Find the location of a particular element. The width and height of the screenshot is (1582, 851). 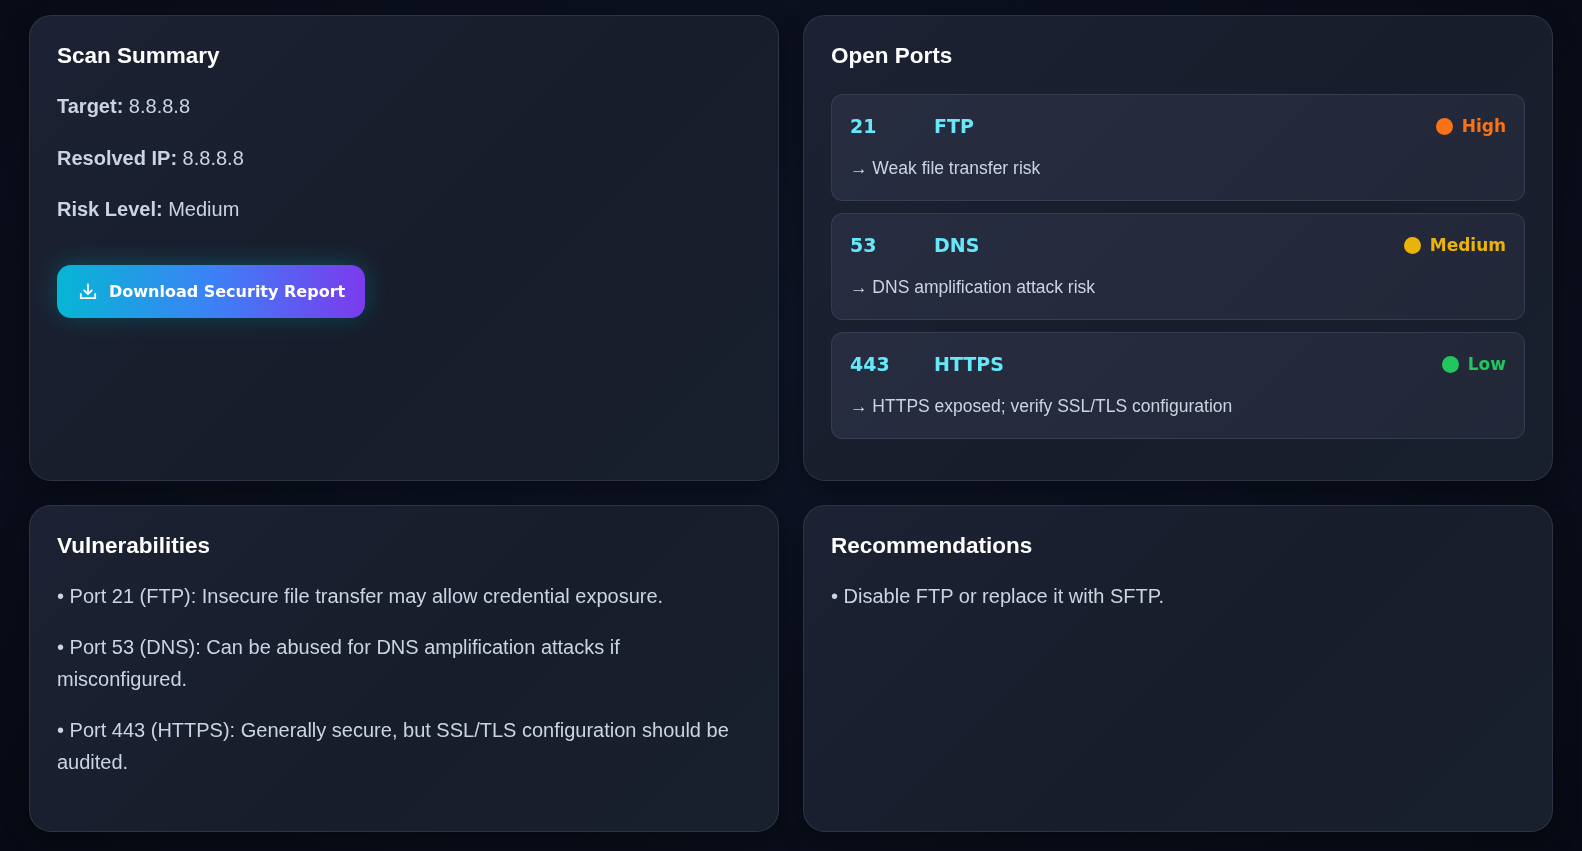

card-title: Open Ports is located at coordinates (892, 56).